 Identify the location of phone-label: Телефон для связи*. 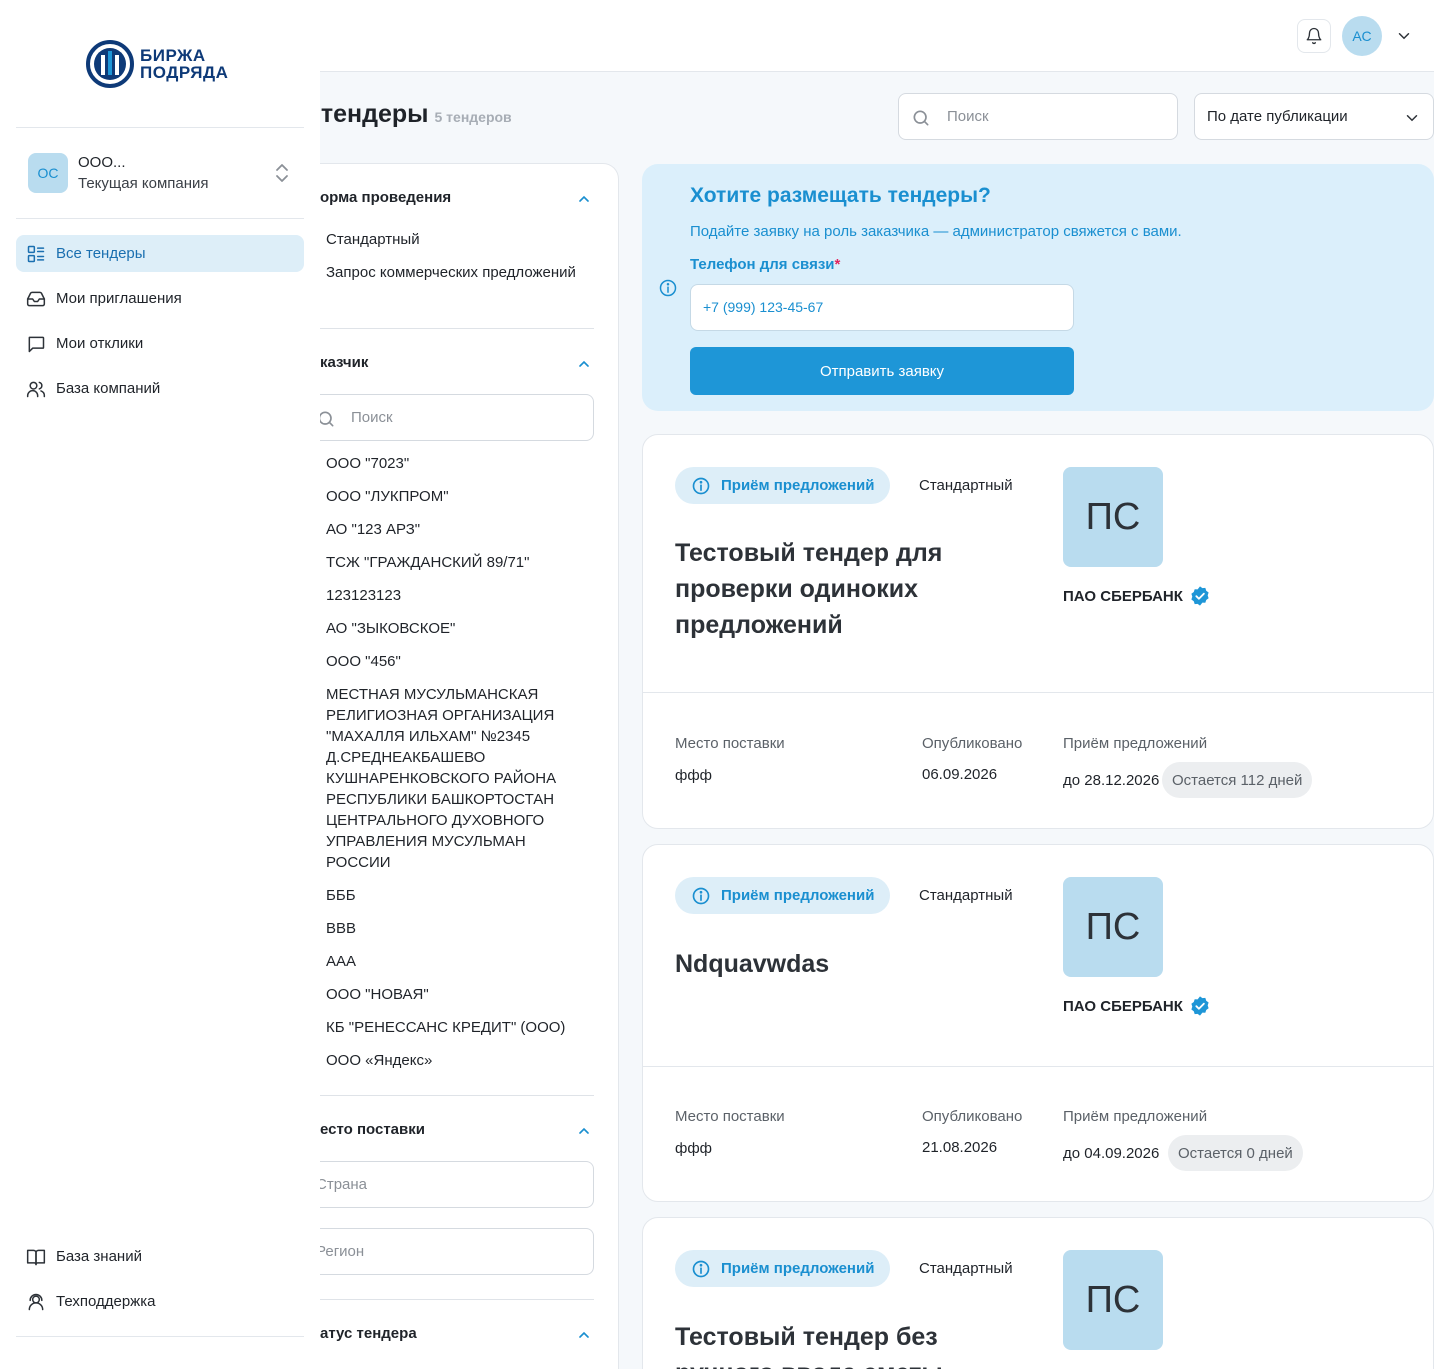
(765, 264).